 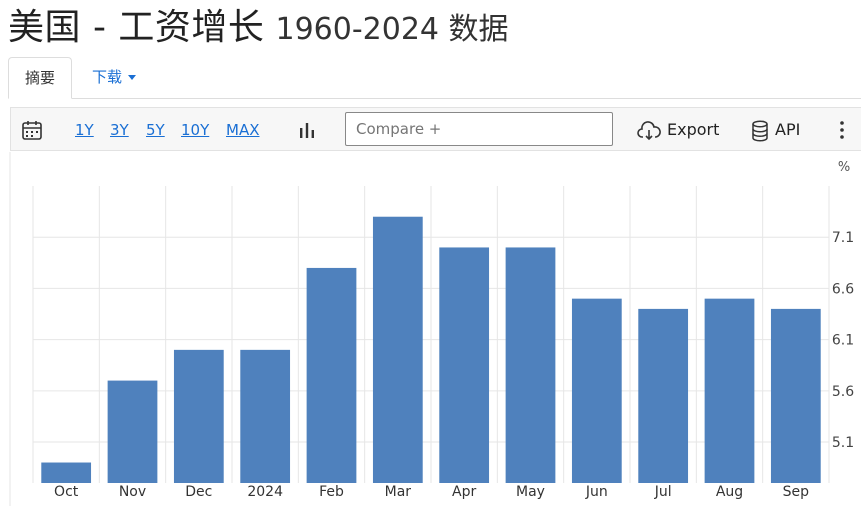 What do you see at coordinates (32, 130) in the screenshot?
I see `calendar-icon` at bounding box center [32, 130].